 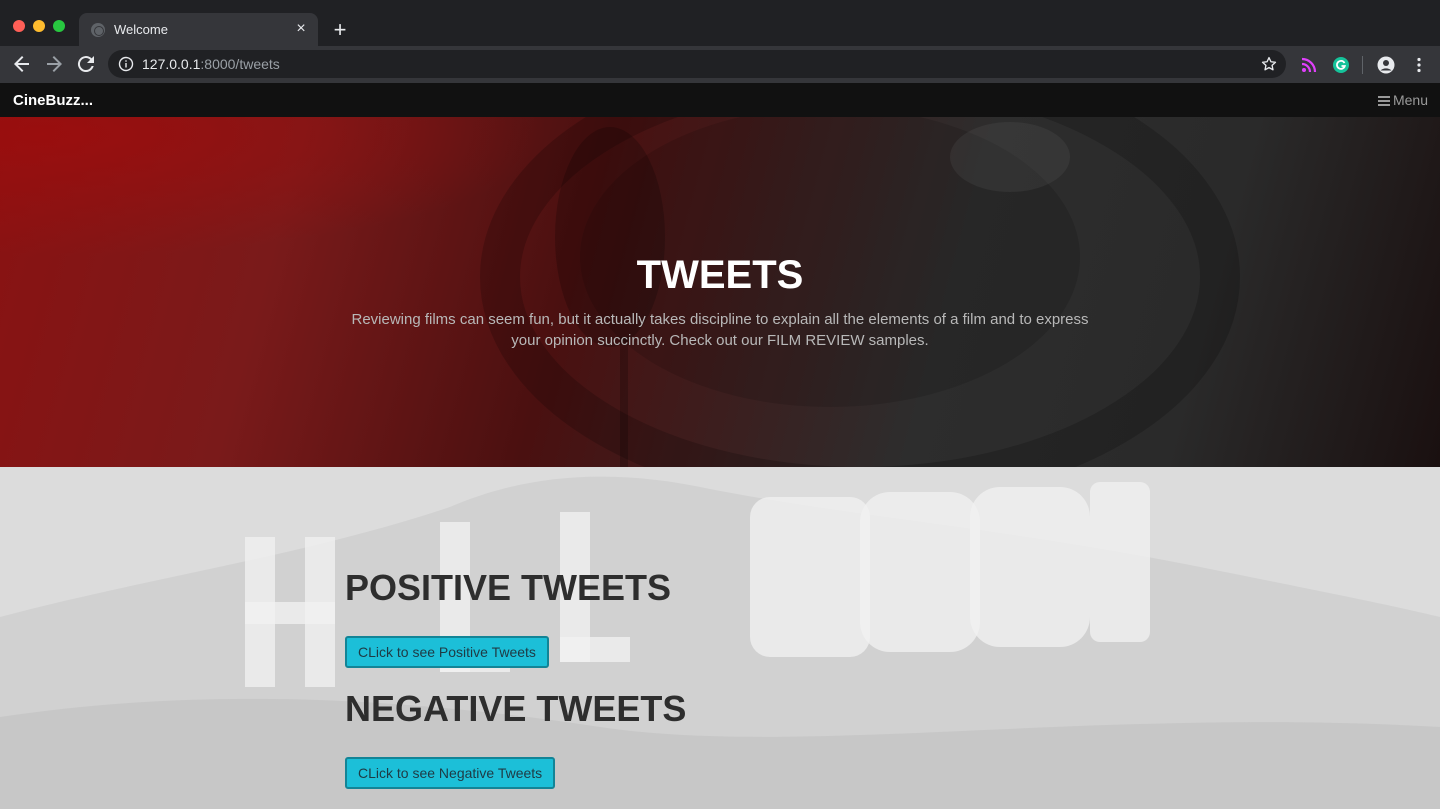 I want to click on reload-icon, so click(x=85, y=64).